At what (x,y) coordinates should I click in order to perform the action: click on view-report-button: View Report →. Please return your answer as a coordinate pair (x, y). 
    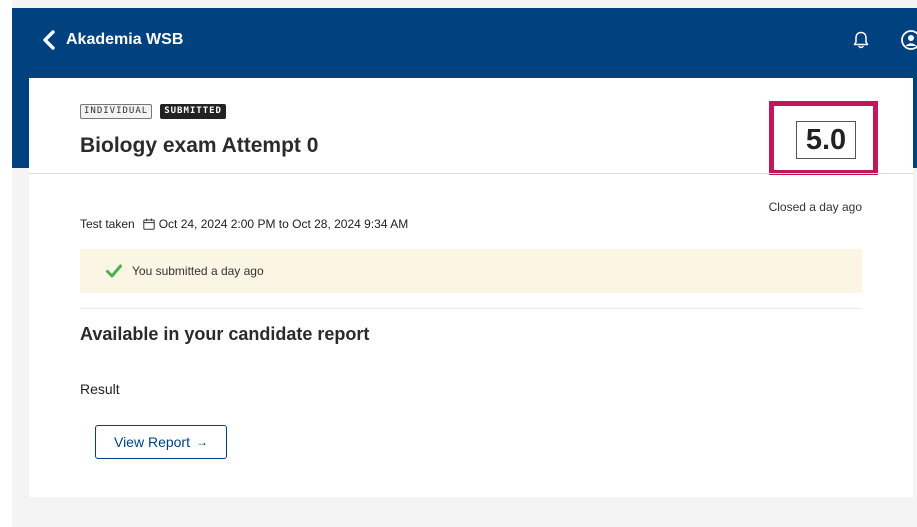
    Looking at the image, I should click on (161, 442).